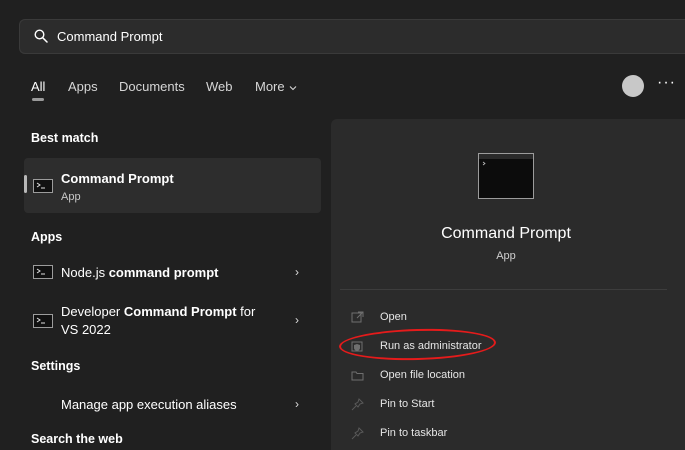  Describe the element at coordinates (117, 178) in the screenshot. I see `best-match-title: Command Prompt` at that location.